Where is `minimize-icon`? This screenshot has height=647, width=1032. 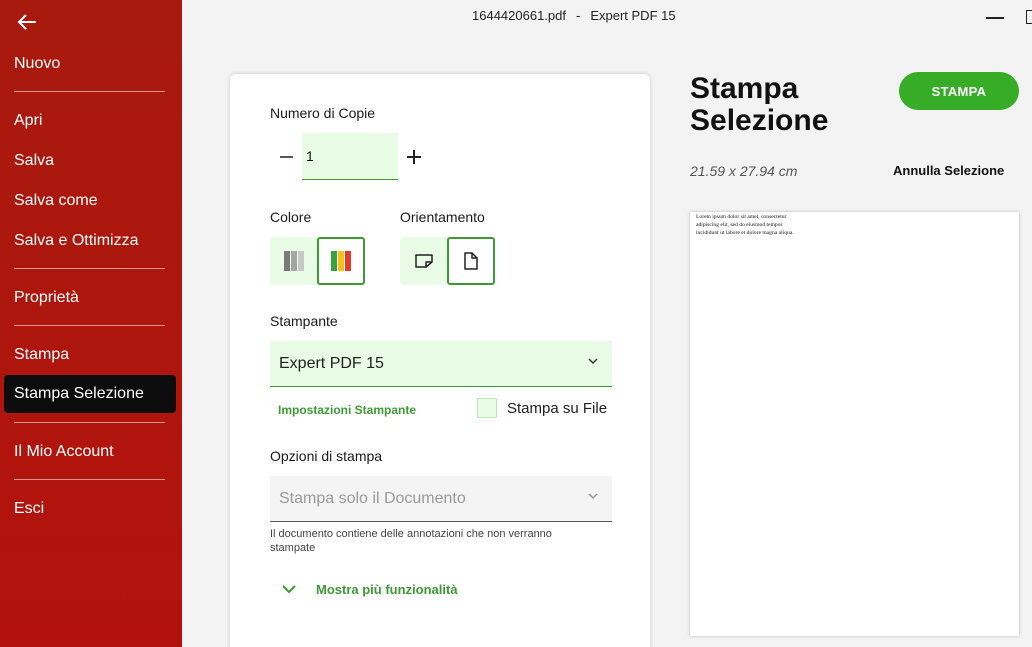
minimize-icon is located at coordinates (995, 18).